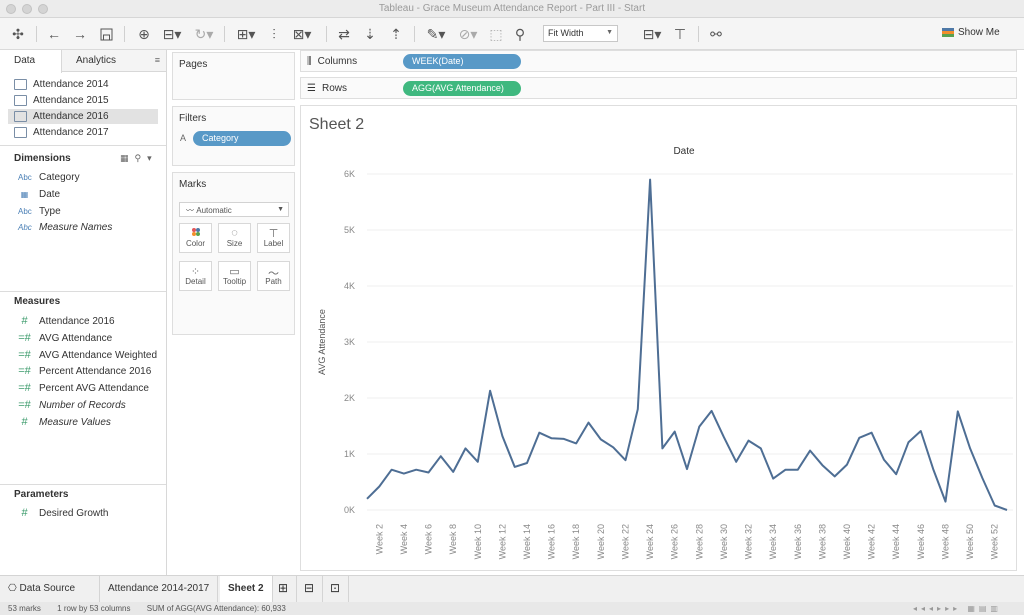 The width and height of the screenshot is (1024, 615). I want to click on y-tick-label: 1K, so click(349, 454).